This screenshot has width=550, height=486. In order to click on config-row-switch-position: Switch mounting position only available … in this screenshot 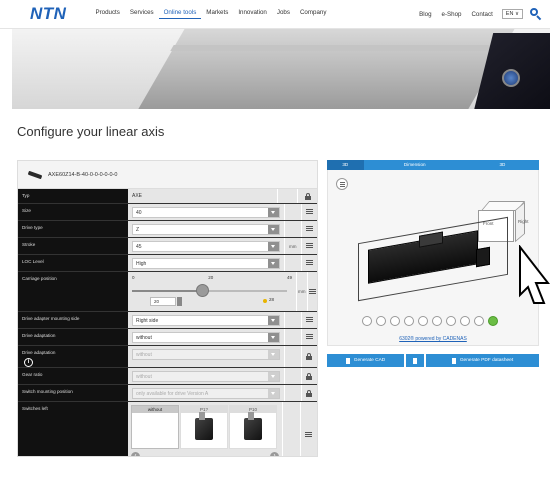, I will do `click(167, 393)`.